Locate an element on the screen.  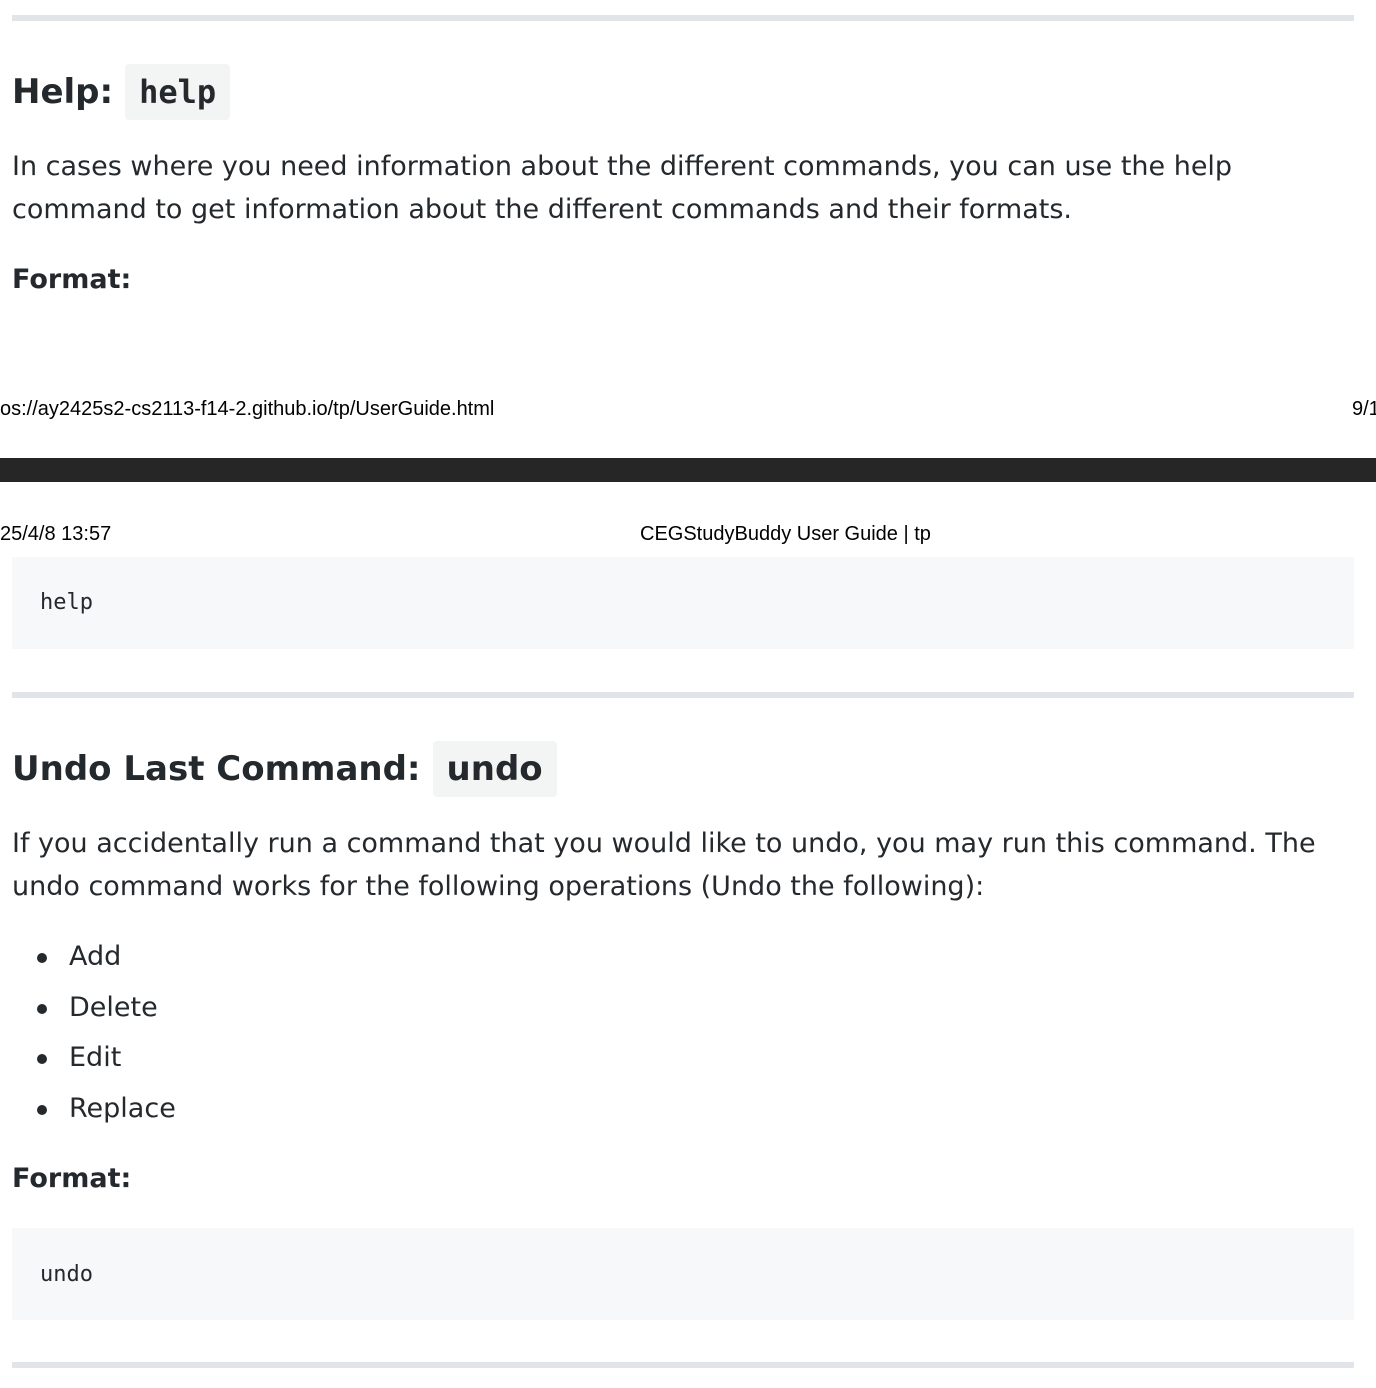
help-heading: Help: help is located at coordinates (121, 92).